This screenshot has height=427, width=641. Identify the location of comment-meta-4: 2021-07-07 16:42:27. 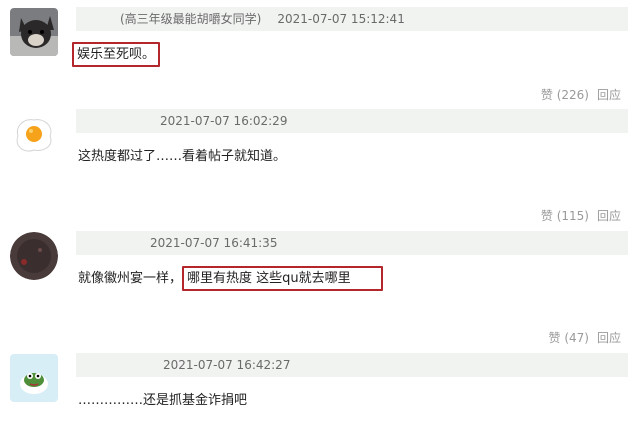
(352, 365).